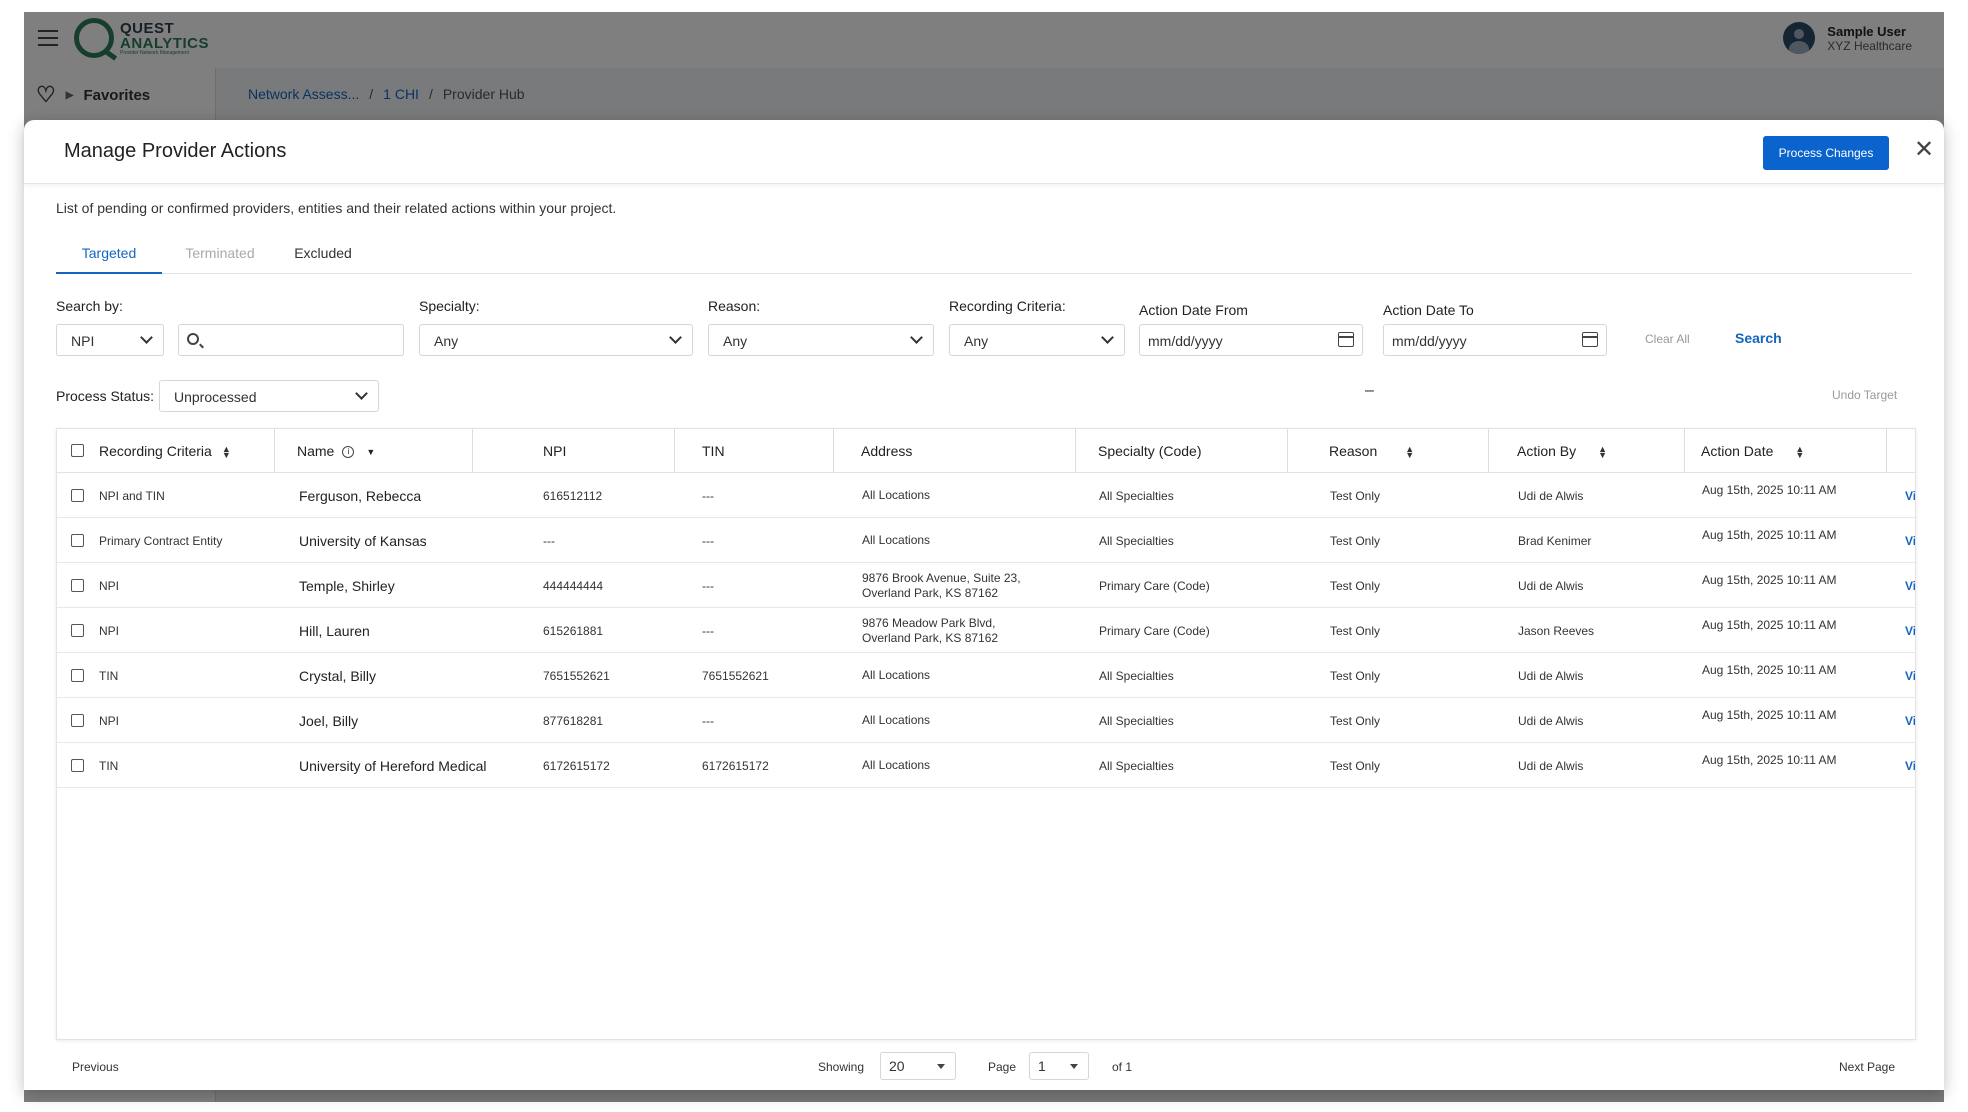 The image size is (1968, 1112). What do you see at coordinates (576, 765) in the screenshot?
I see `cell-npi: 6172615172` at bounding box center [576, 765].